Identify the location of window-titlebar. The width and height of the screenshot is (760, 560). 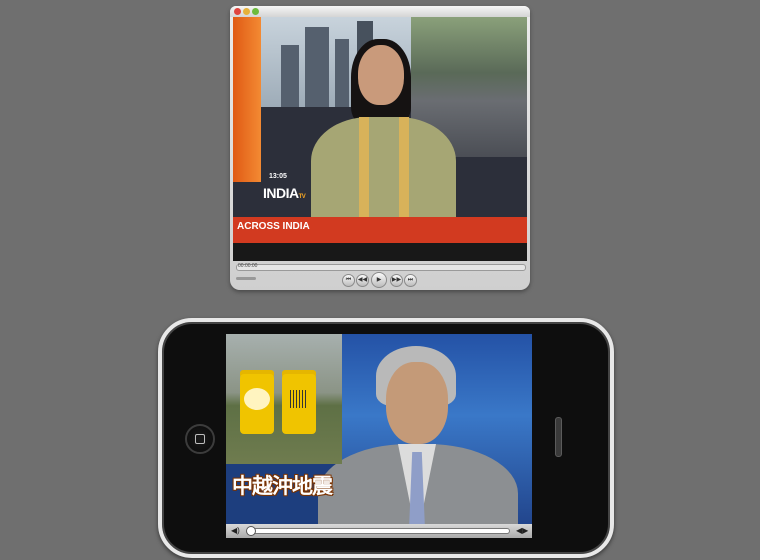
(380, 11).